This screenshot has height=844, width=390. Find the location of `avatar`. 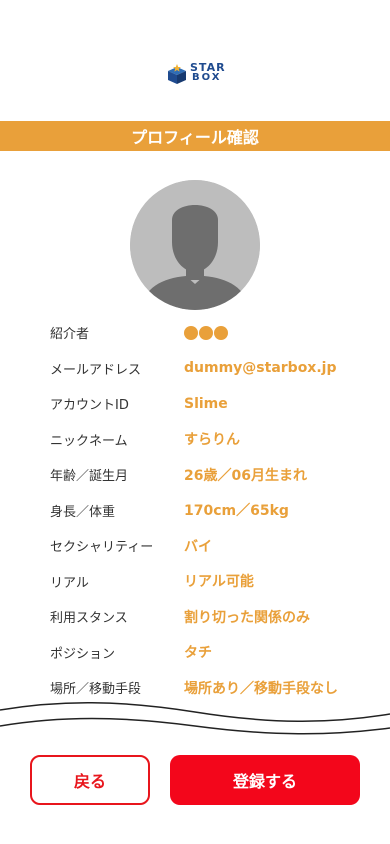

avatar is located at coordinates (195, 245).